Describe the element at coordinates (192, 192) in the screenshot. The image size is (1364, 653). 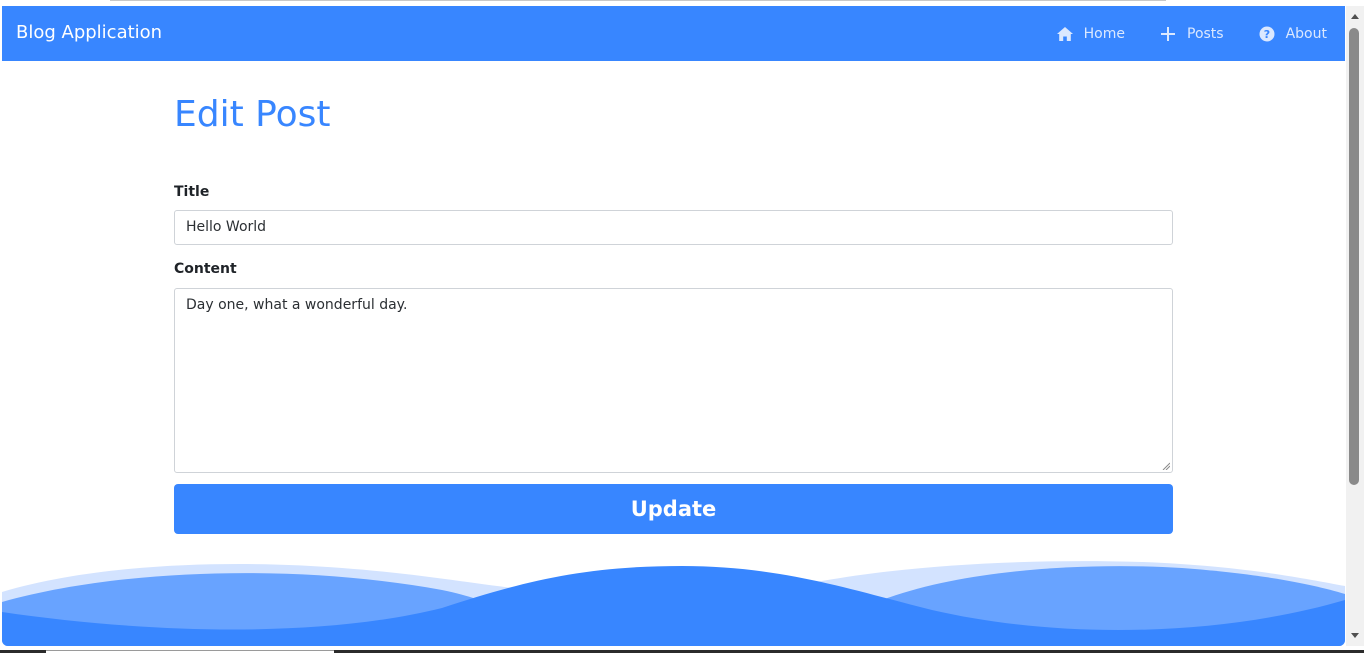
I see `title-label: Title` at that location.